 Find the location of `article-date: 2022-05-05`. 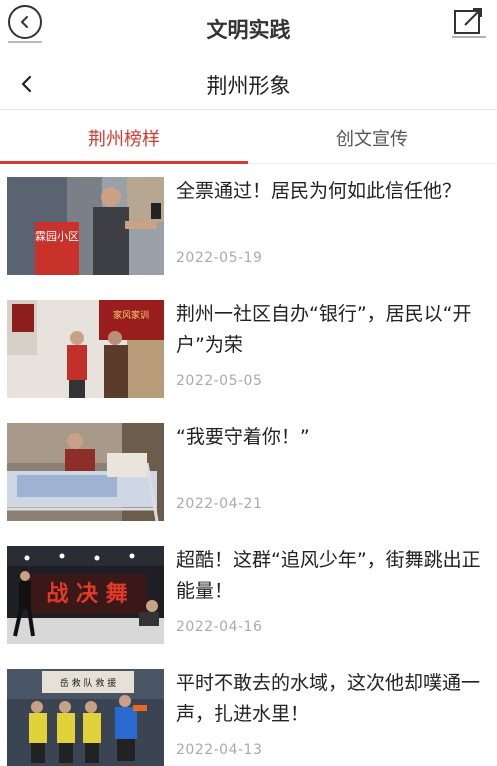

article-date: 2022-05-05 is located at coordinates (219, 381).